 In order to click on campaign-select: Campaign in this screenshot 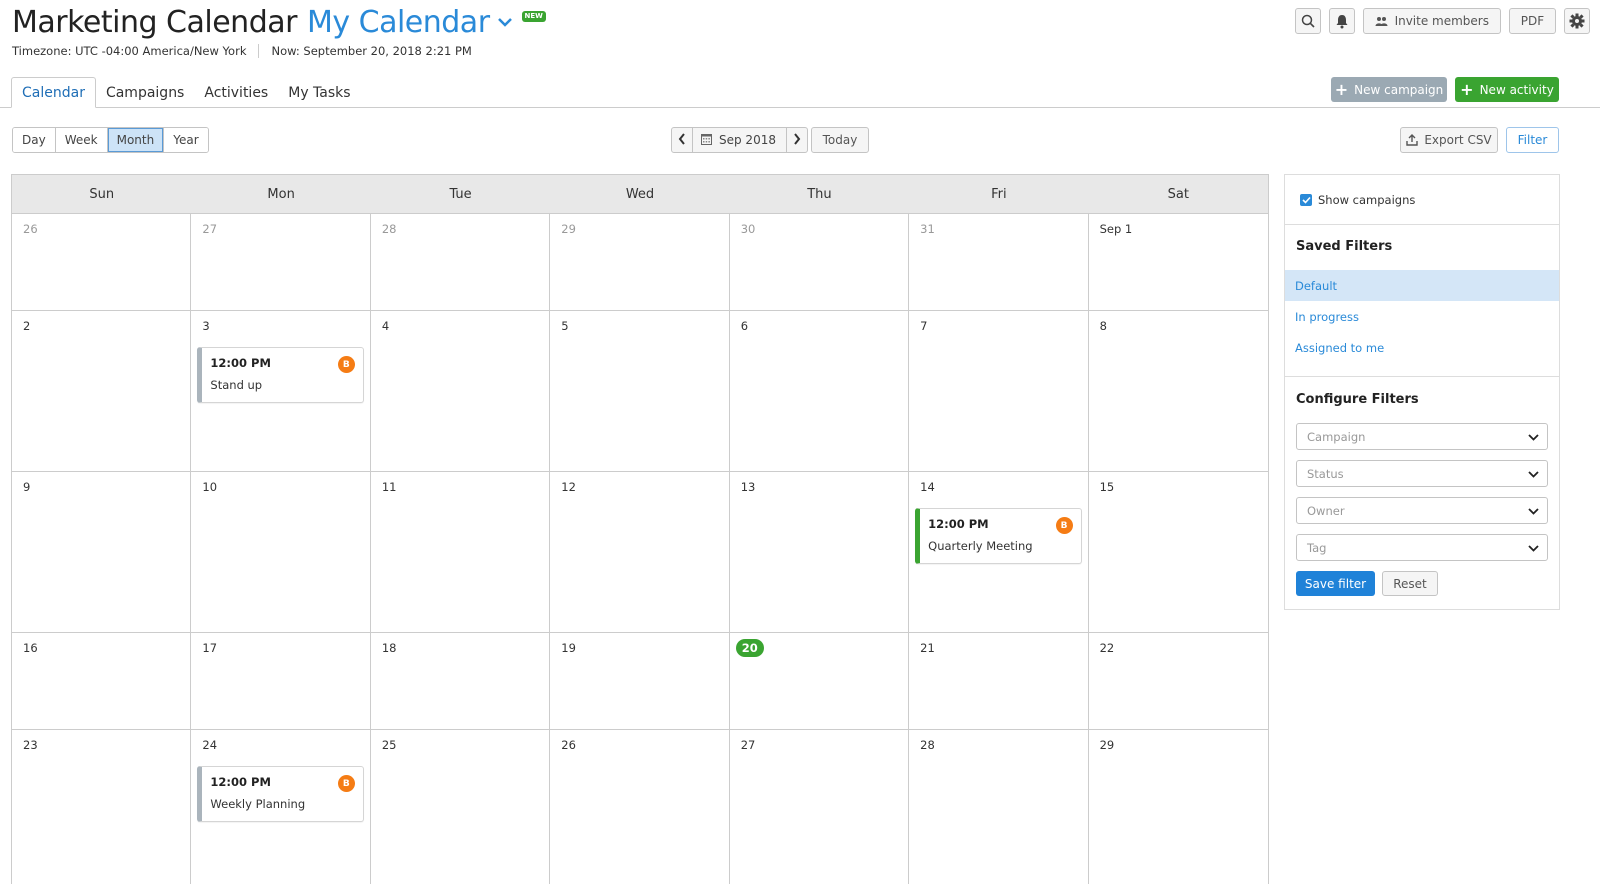, I will do `click(1422, 436)`.